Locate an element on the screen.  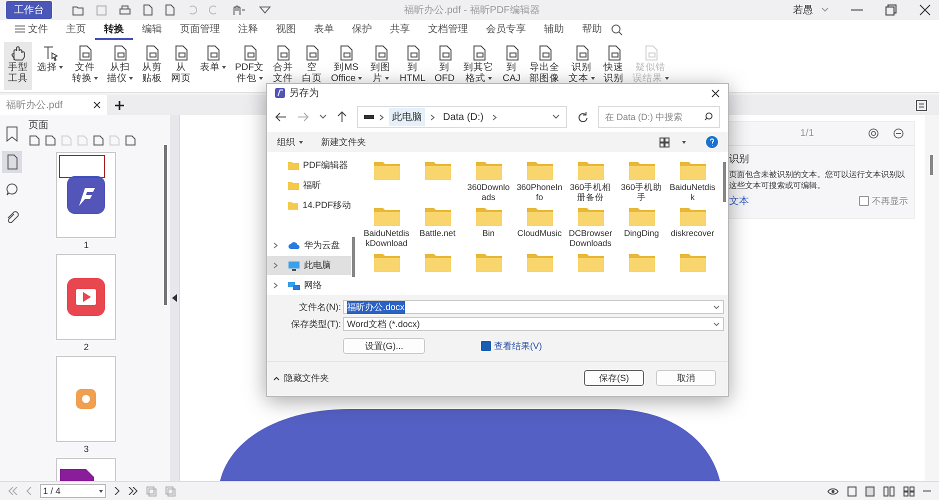
folder-name: diskrecover is located at coordinates (693, 233).